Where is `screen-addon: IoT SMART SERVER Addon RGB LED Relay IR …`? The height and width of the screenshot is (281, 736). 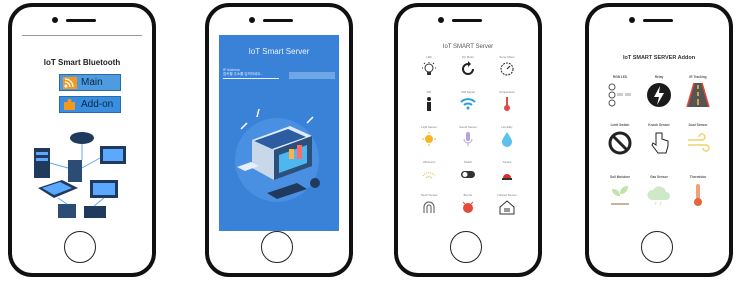
screen-addon: IoT SMART SERVER Addon RGB LED Relay IR … is located at coordinates (659, 133).